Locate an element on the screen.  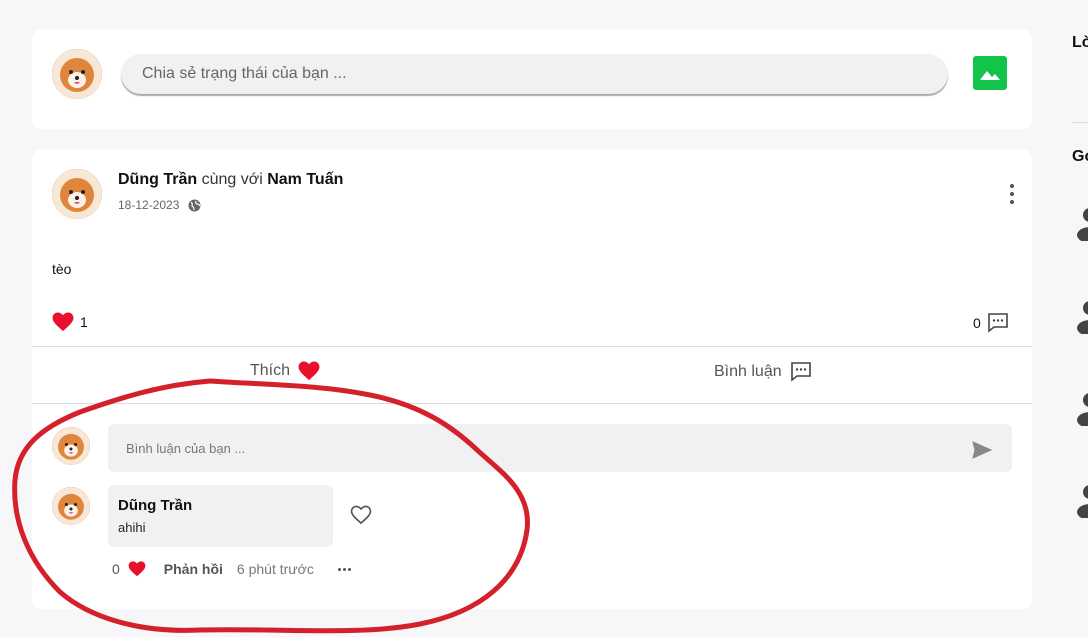
post-options-icon is located at coordinates (1012, 194).